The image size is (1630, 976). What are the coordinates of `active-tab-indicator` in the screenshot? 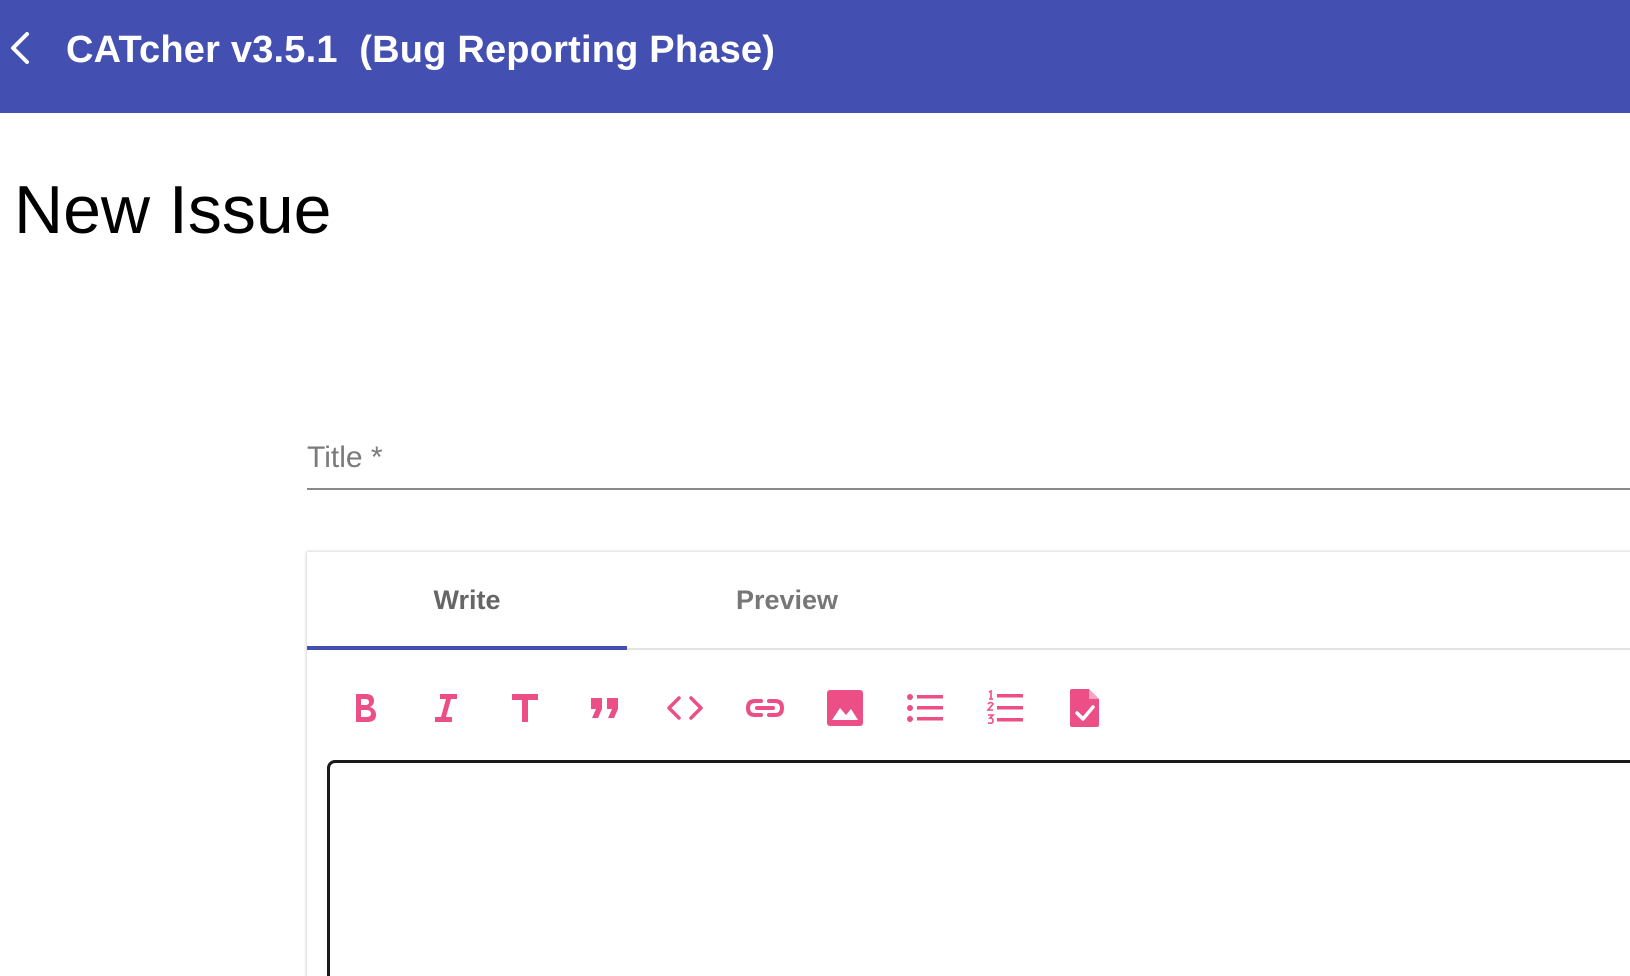 It's located at (467, 648).